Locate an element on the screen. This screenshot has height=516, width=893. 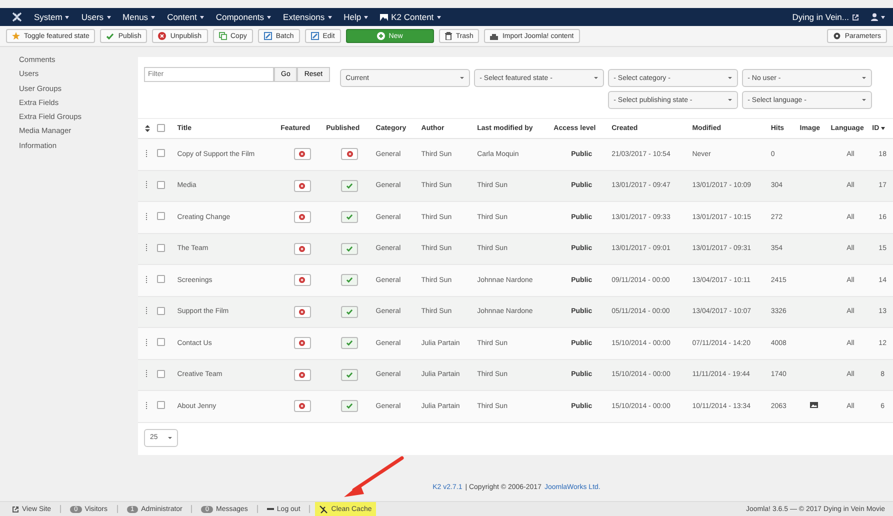
nav-menu: Users is located at coordinates (96, 17).